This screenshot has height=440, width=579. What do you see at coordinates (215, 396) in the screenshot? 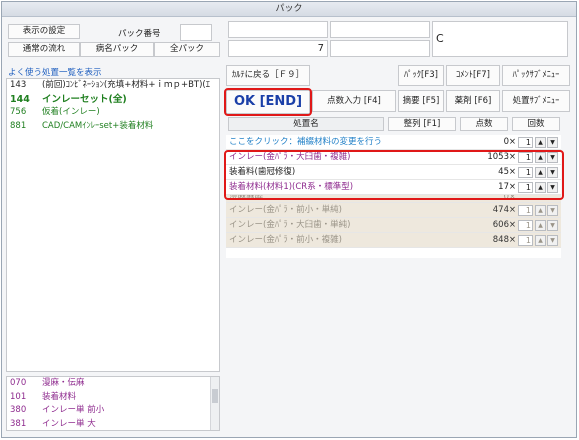
I see `scrollbar-thumb` at bounding box center [215, 396].